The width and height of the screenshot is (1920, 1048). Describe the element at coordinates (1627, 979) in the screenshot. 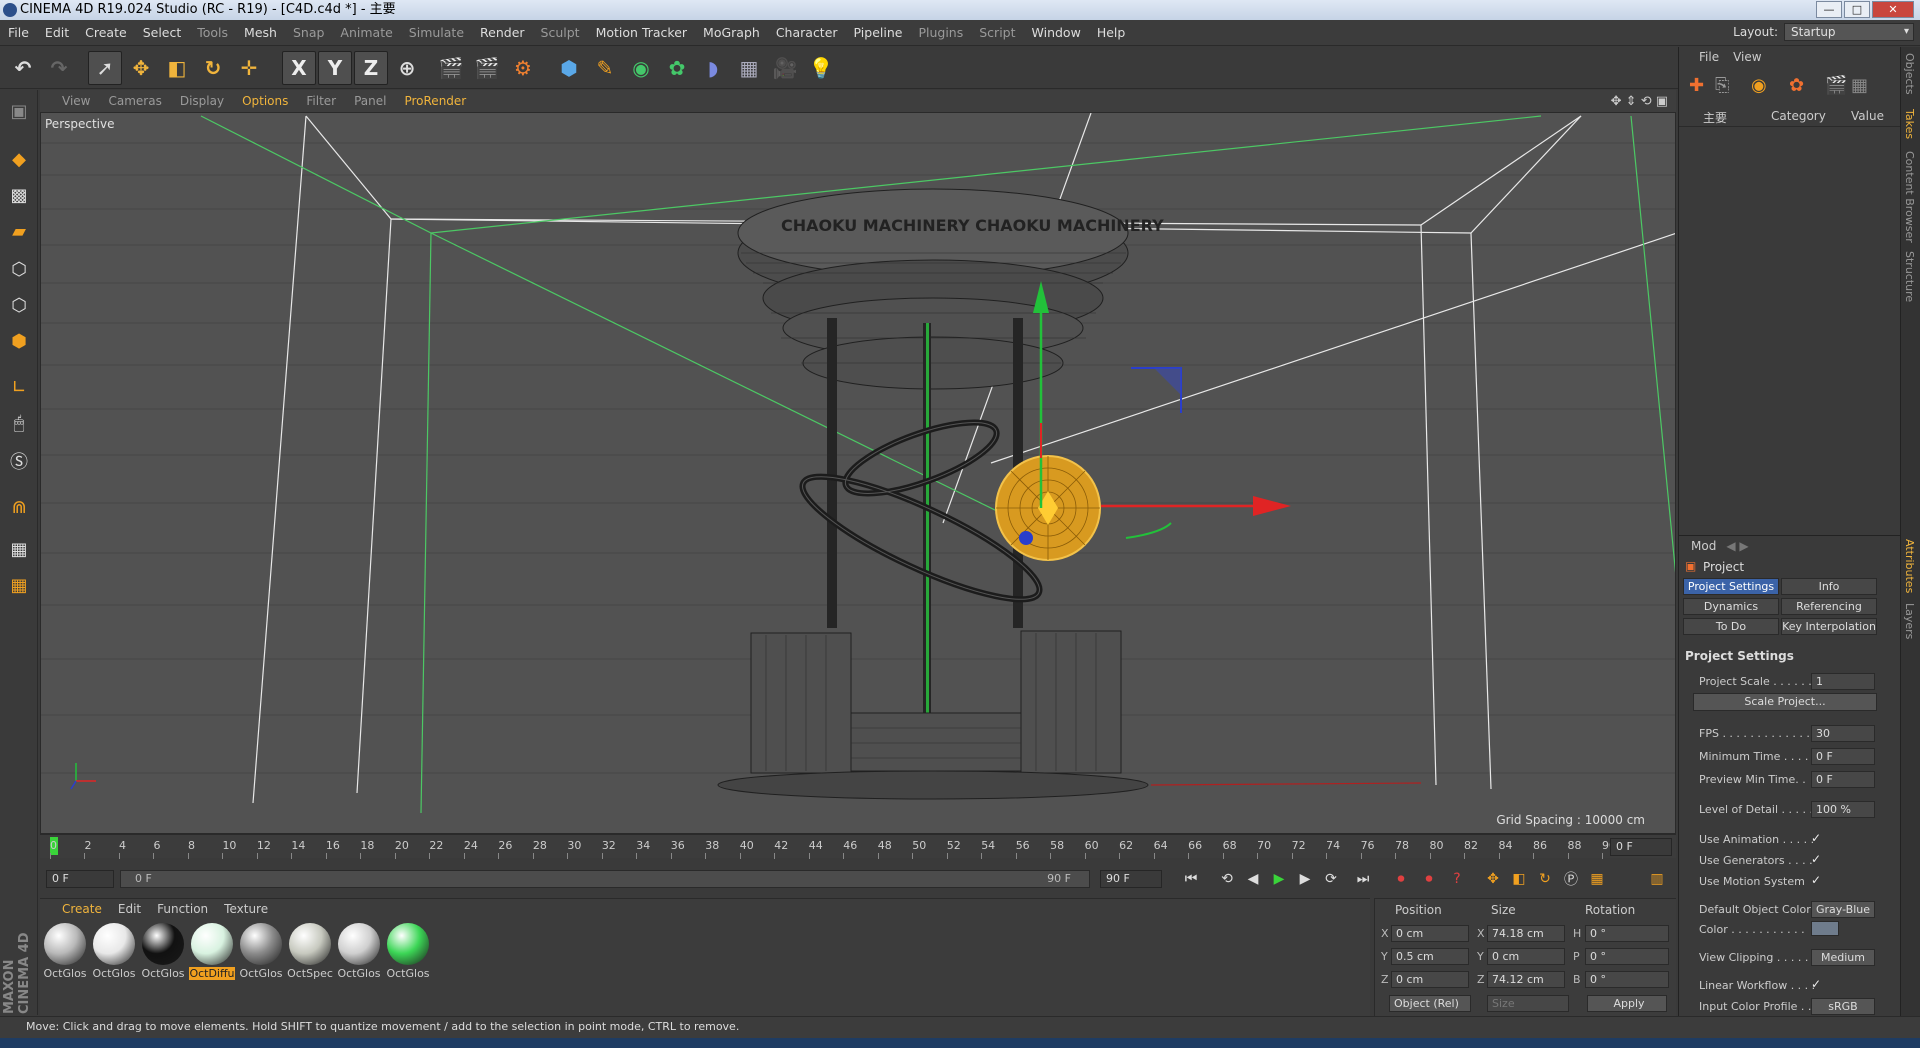

I see `rotation-b-field: 0 °` at that location.